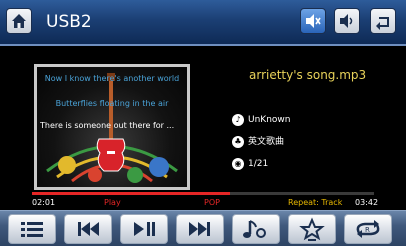 The width and height of the screenshot is (406, 246). I want to click on album-row: ♣ 英文歌曲, so click(258, 142).